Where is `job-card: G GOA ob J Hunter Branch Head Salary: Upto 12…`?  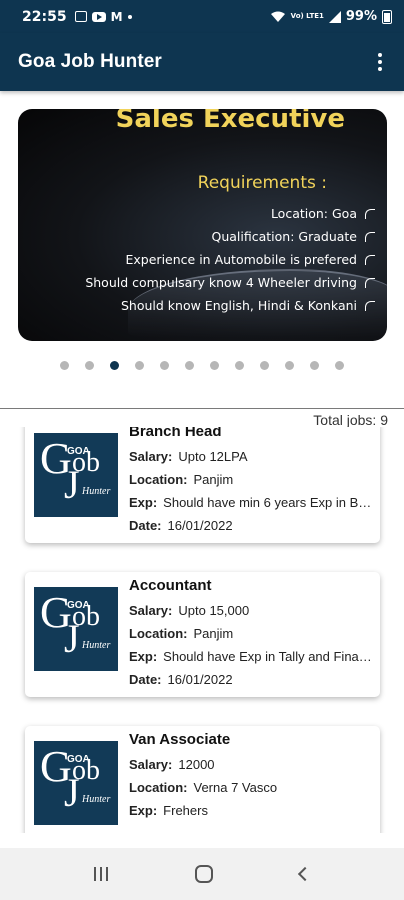
job-card: G GOA ob J Hunter Branch Head Salary: Upto 12… is located at coordinates (202, 485).